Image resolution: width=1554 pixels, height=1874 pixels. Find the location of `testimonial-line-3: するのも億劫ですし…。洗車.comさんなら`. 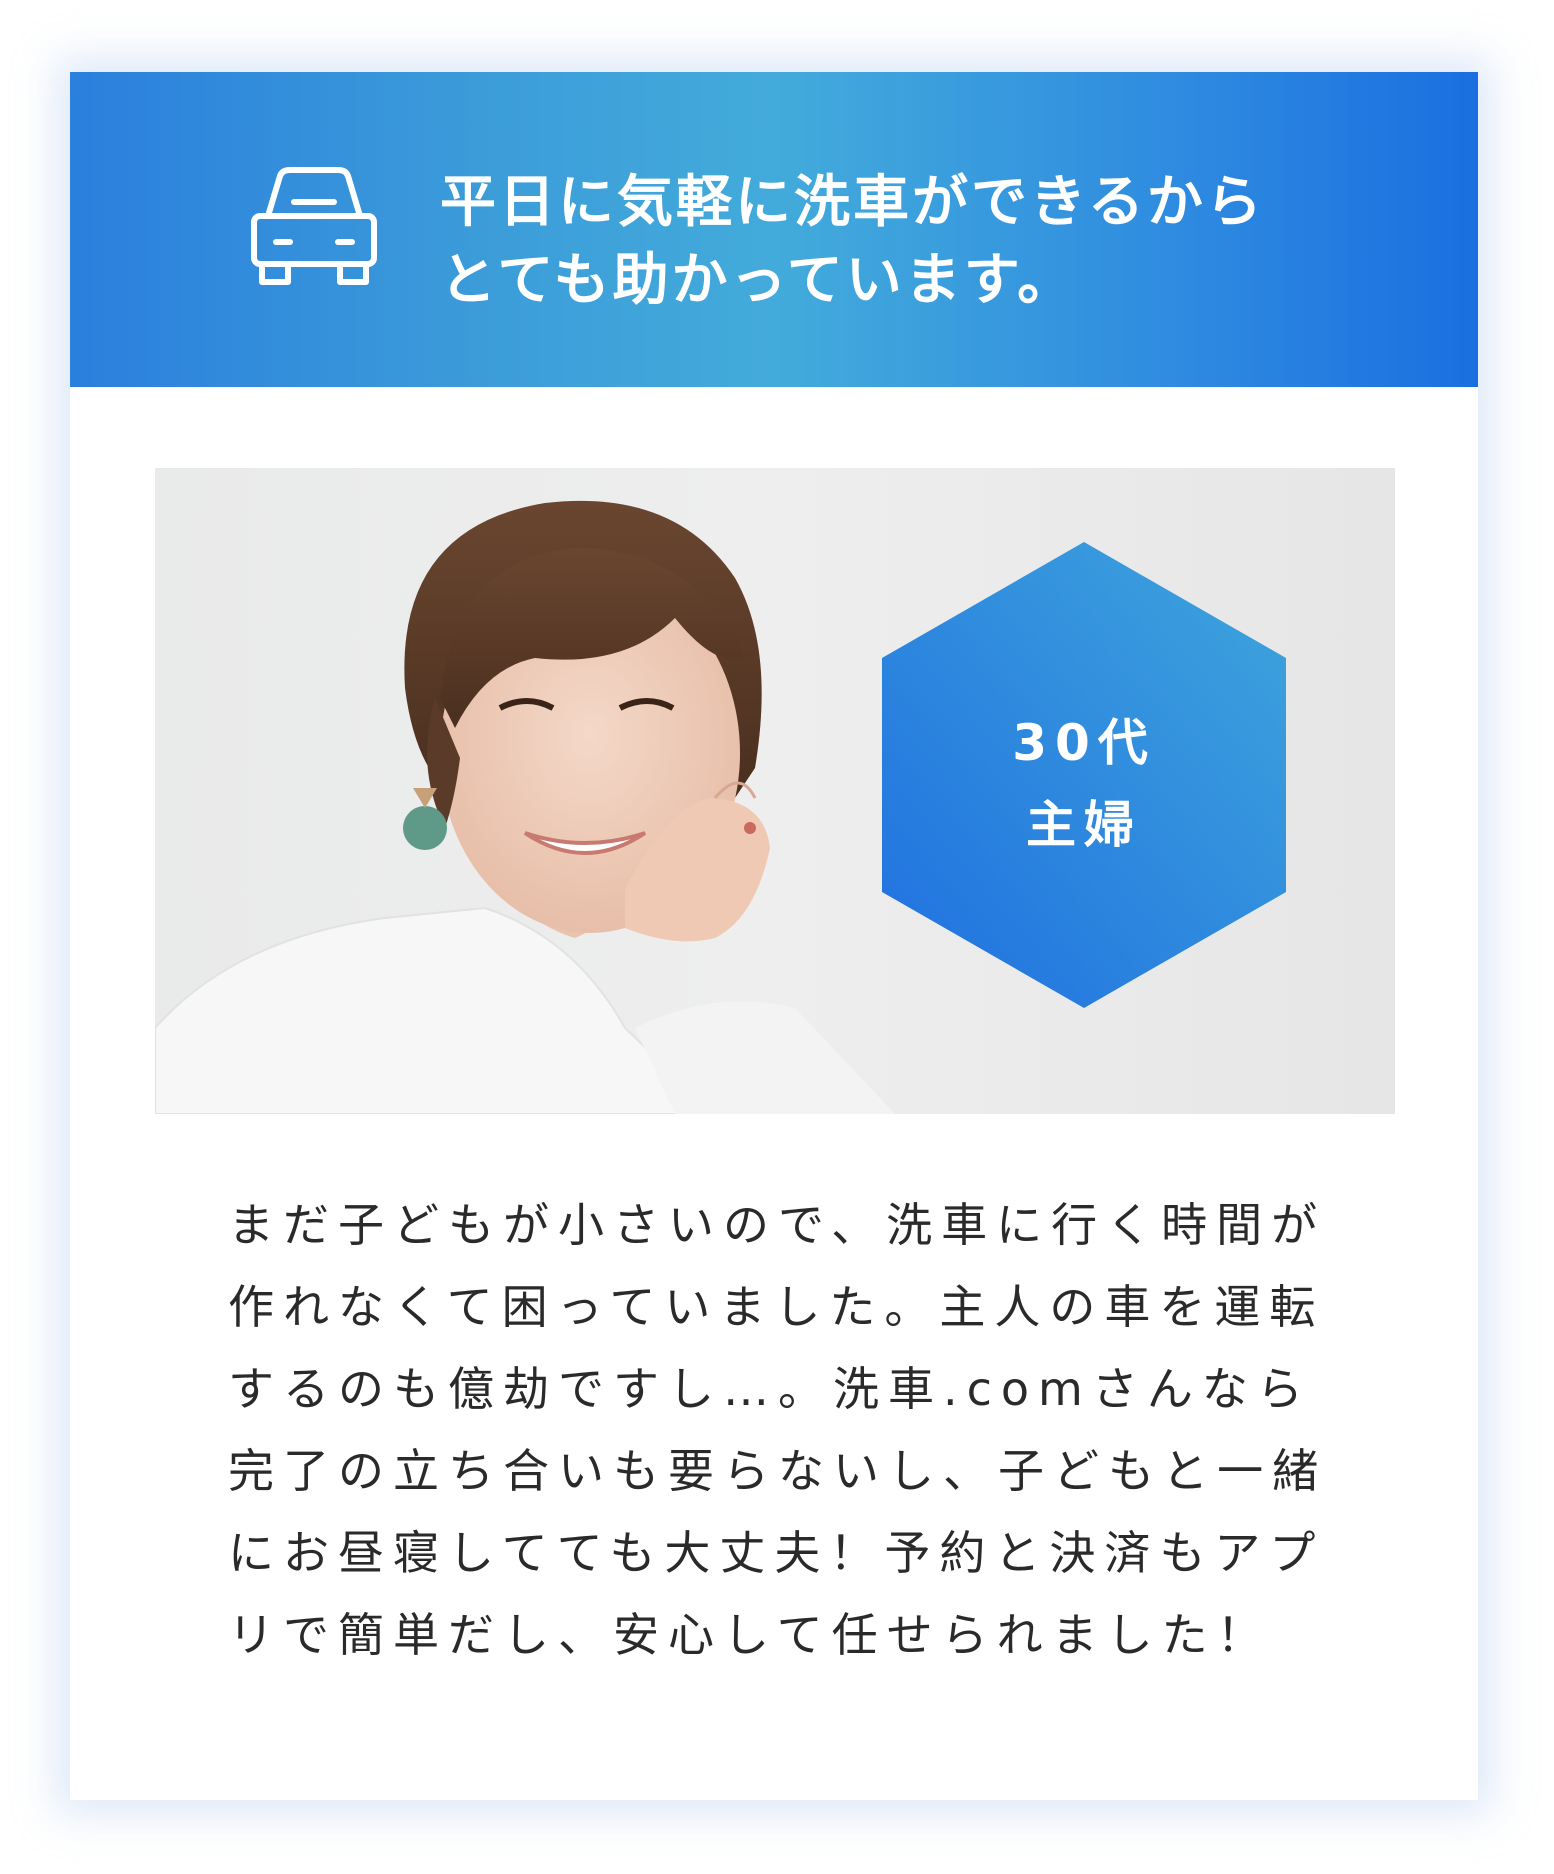

testimonial-line-3: するのも億劫ですし…。洗車.comさんなら is located at coordinates (770, 1389).